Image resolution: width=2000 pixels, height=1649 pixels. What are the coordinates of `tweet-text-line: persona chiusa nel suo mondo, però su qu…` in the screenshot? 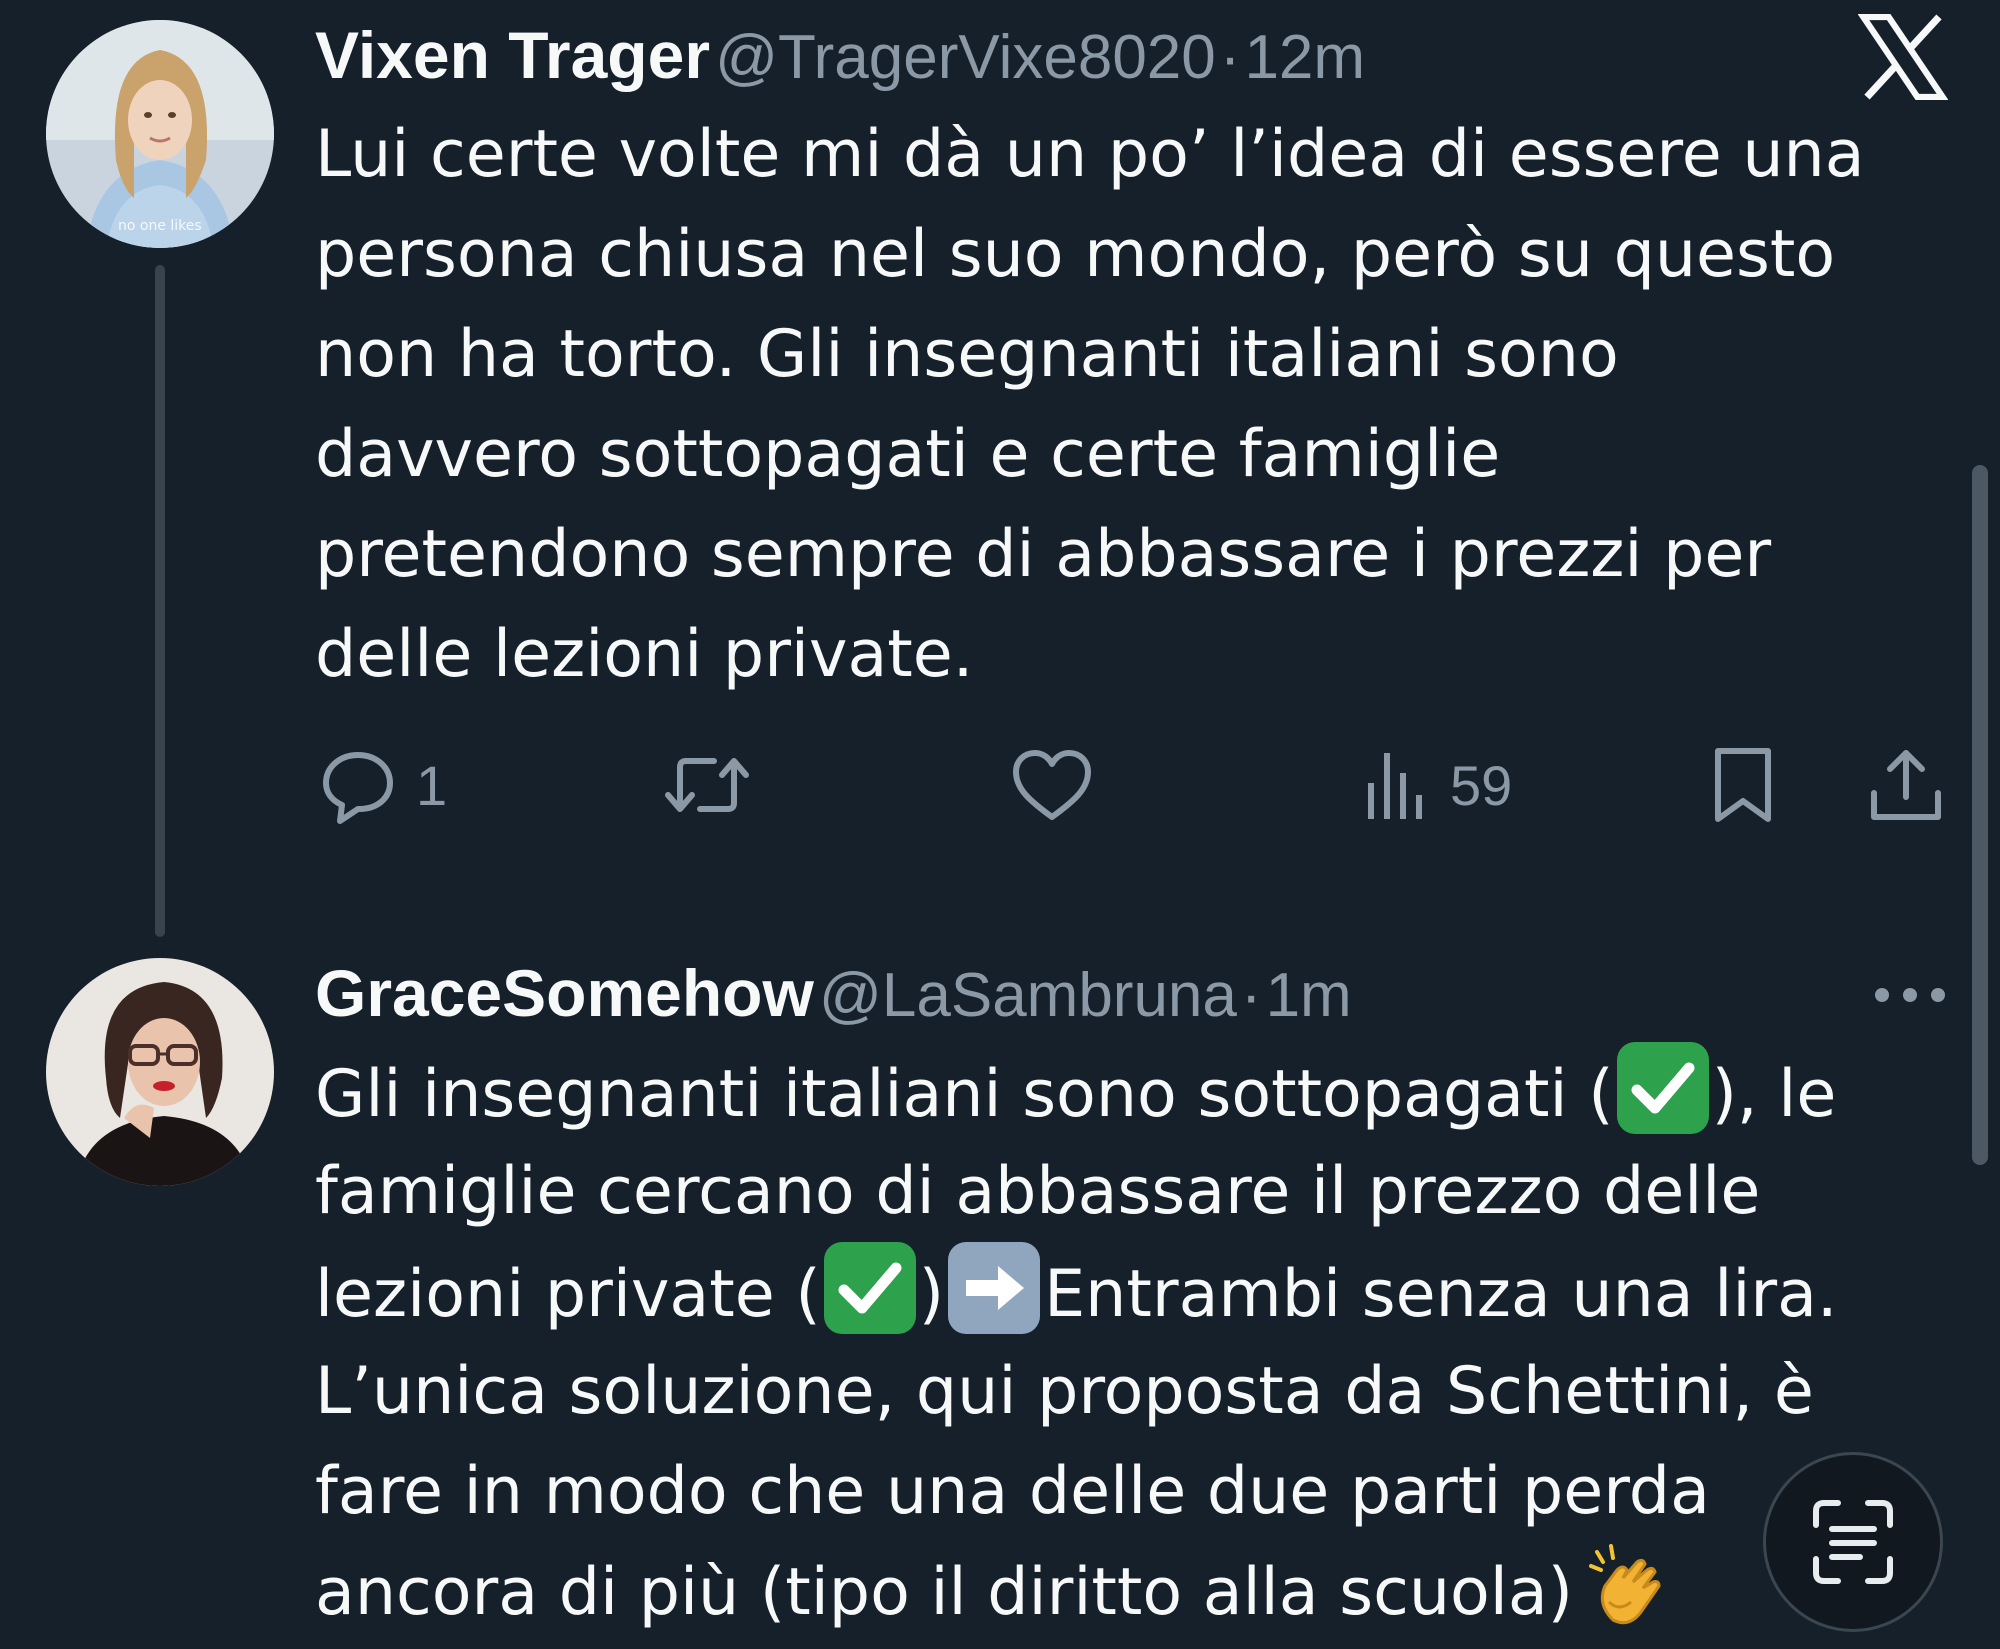 It's located at (1075, 254).